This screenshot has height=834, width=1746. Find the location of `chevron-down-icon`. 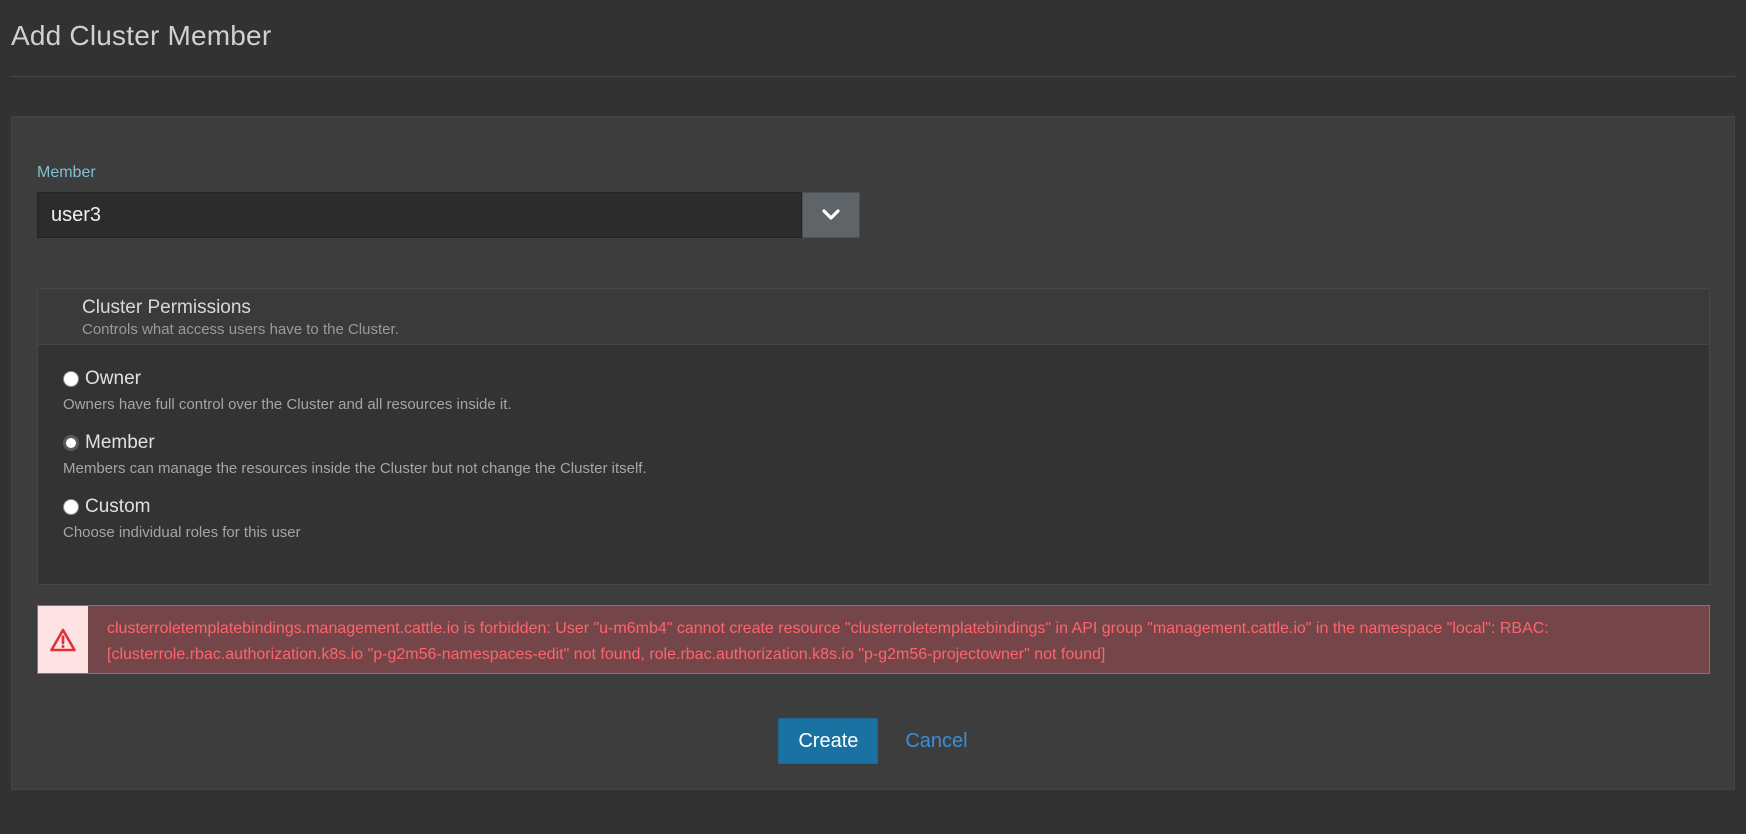

chevron-down-icon is located at coordinates (831, 214).